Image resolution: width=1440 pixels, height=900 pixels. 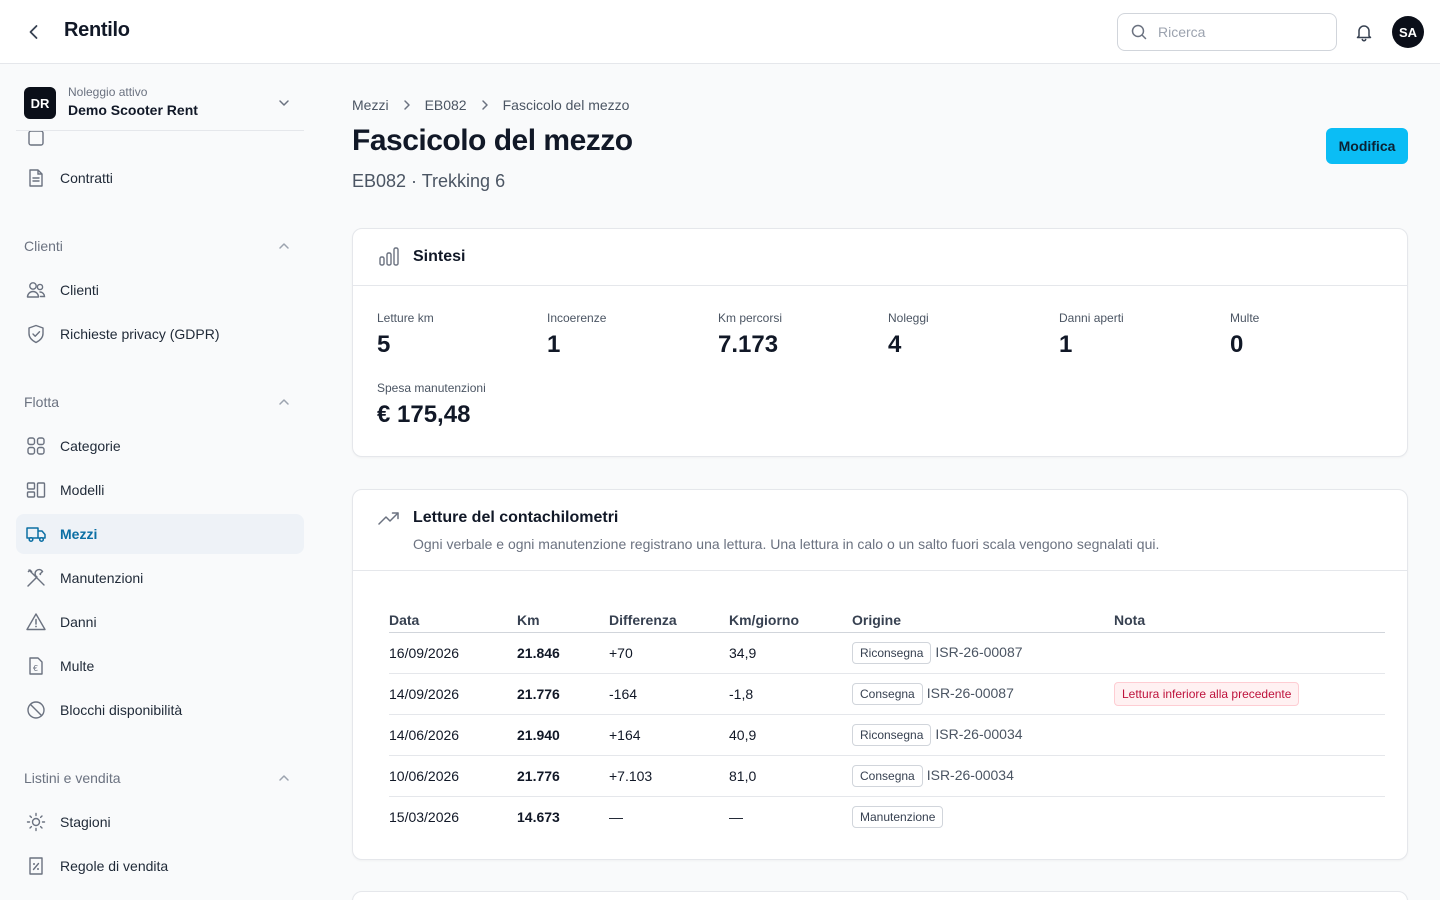 I want to click on sidebar-item-clienti: Clienti, so click(x=160, y=290).